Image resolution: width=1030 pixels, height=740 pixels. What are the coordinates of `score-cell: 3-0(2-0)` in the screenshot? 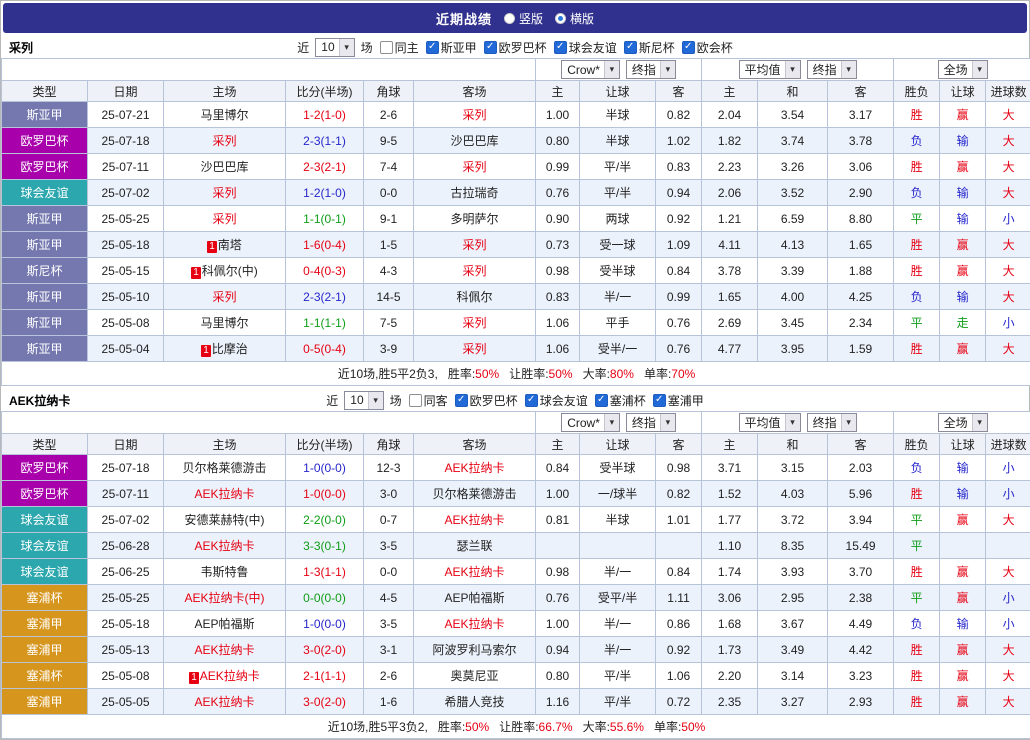 It's located at (325, 650).